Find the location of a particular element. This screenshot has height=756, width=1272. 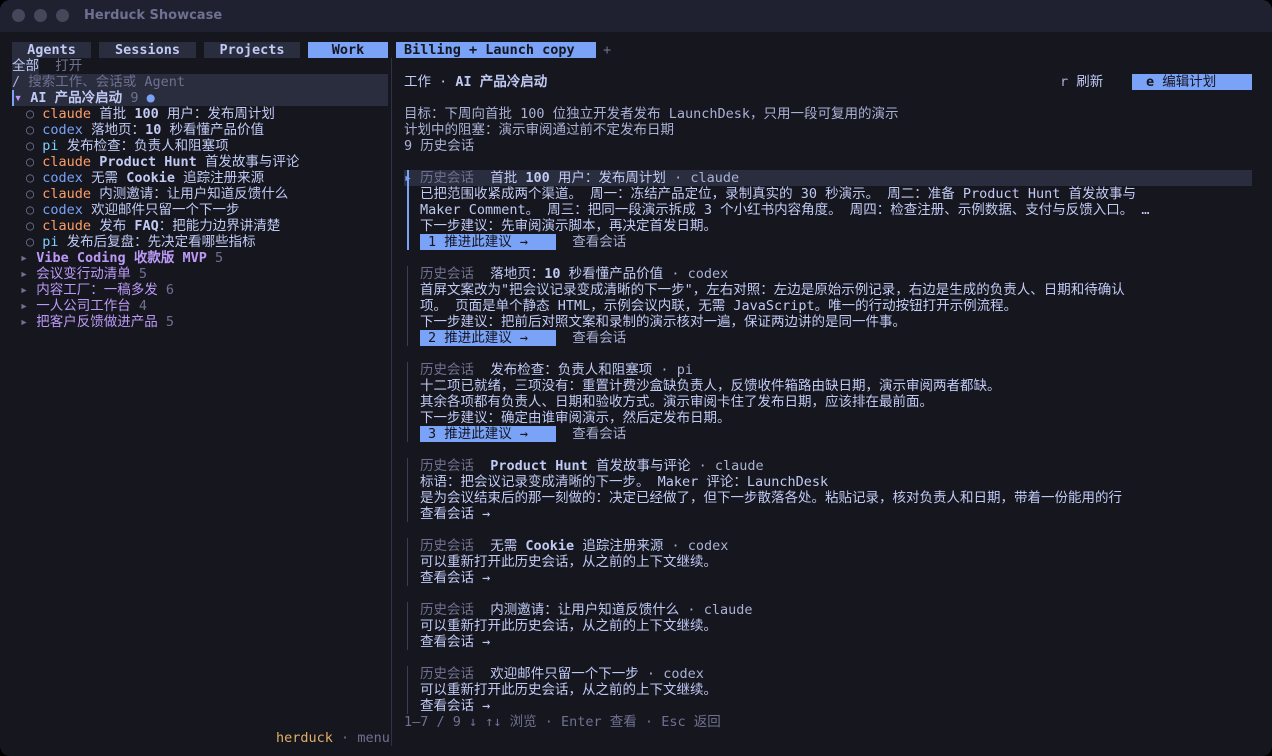

session-item: ○ codex 无需 Cookie 追踪注册来源 is located at coordinates (145, 178).